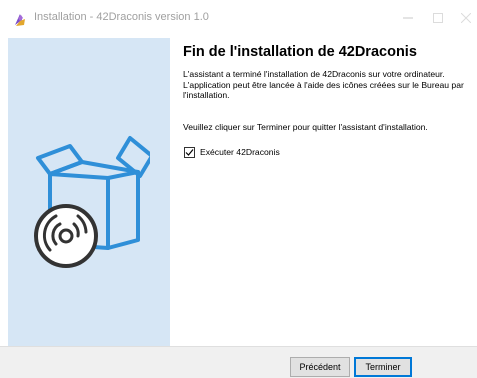 The image size is (477, 378). Describe the element at coordinates (238, 16) in the screenshot. I see `title-bar: Installation - 42Draconis version 1.0` at that location.